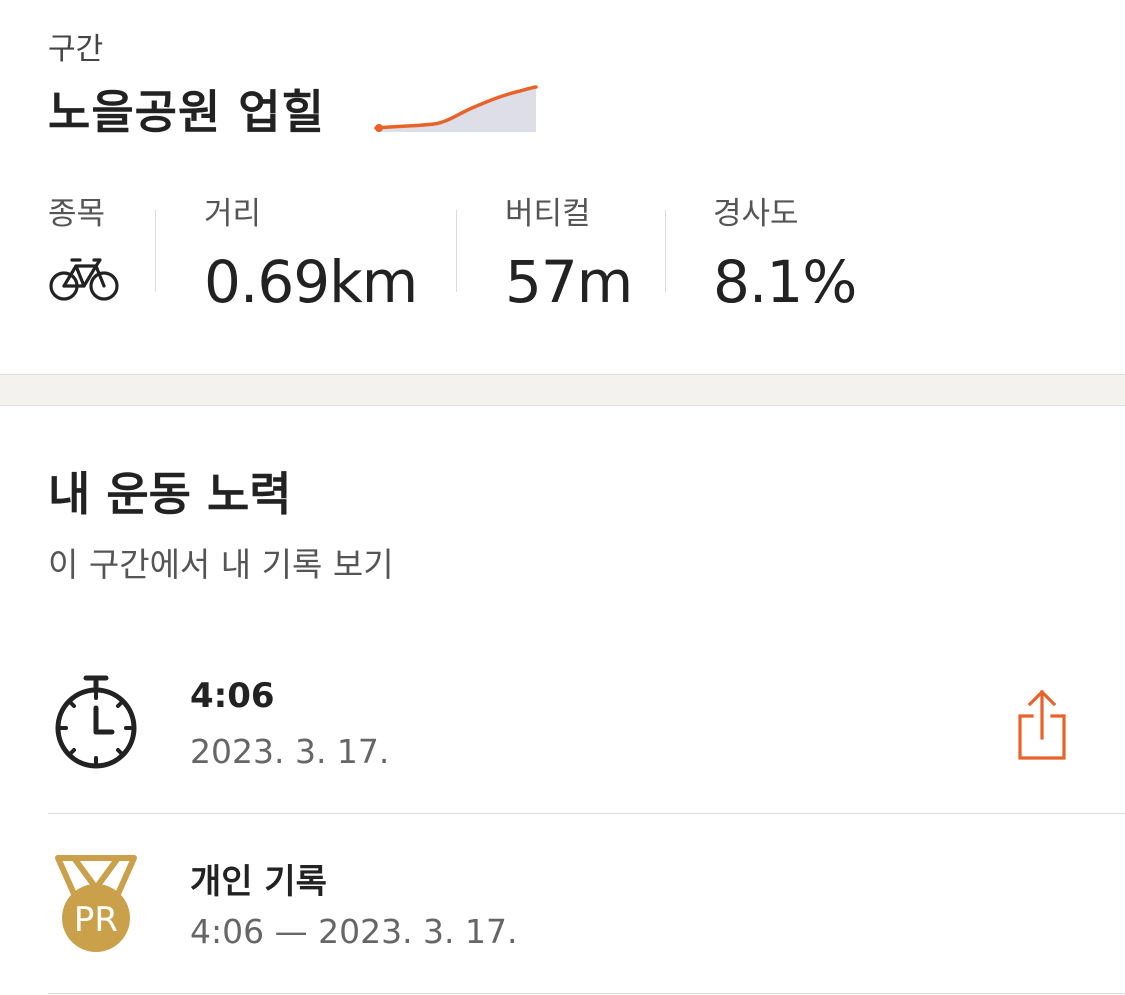  Describe the element at coordinates (258, 882) in the screenshot. I see `personal-record-title: 개인 기록` at that location.